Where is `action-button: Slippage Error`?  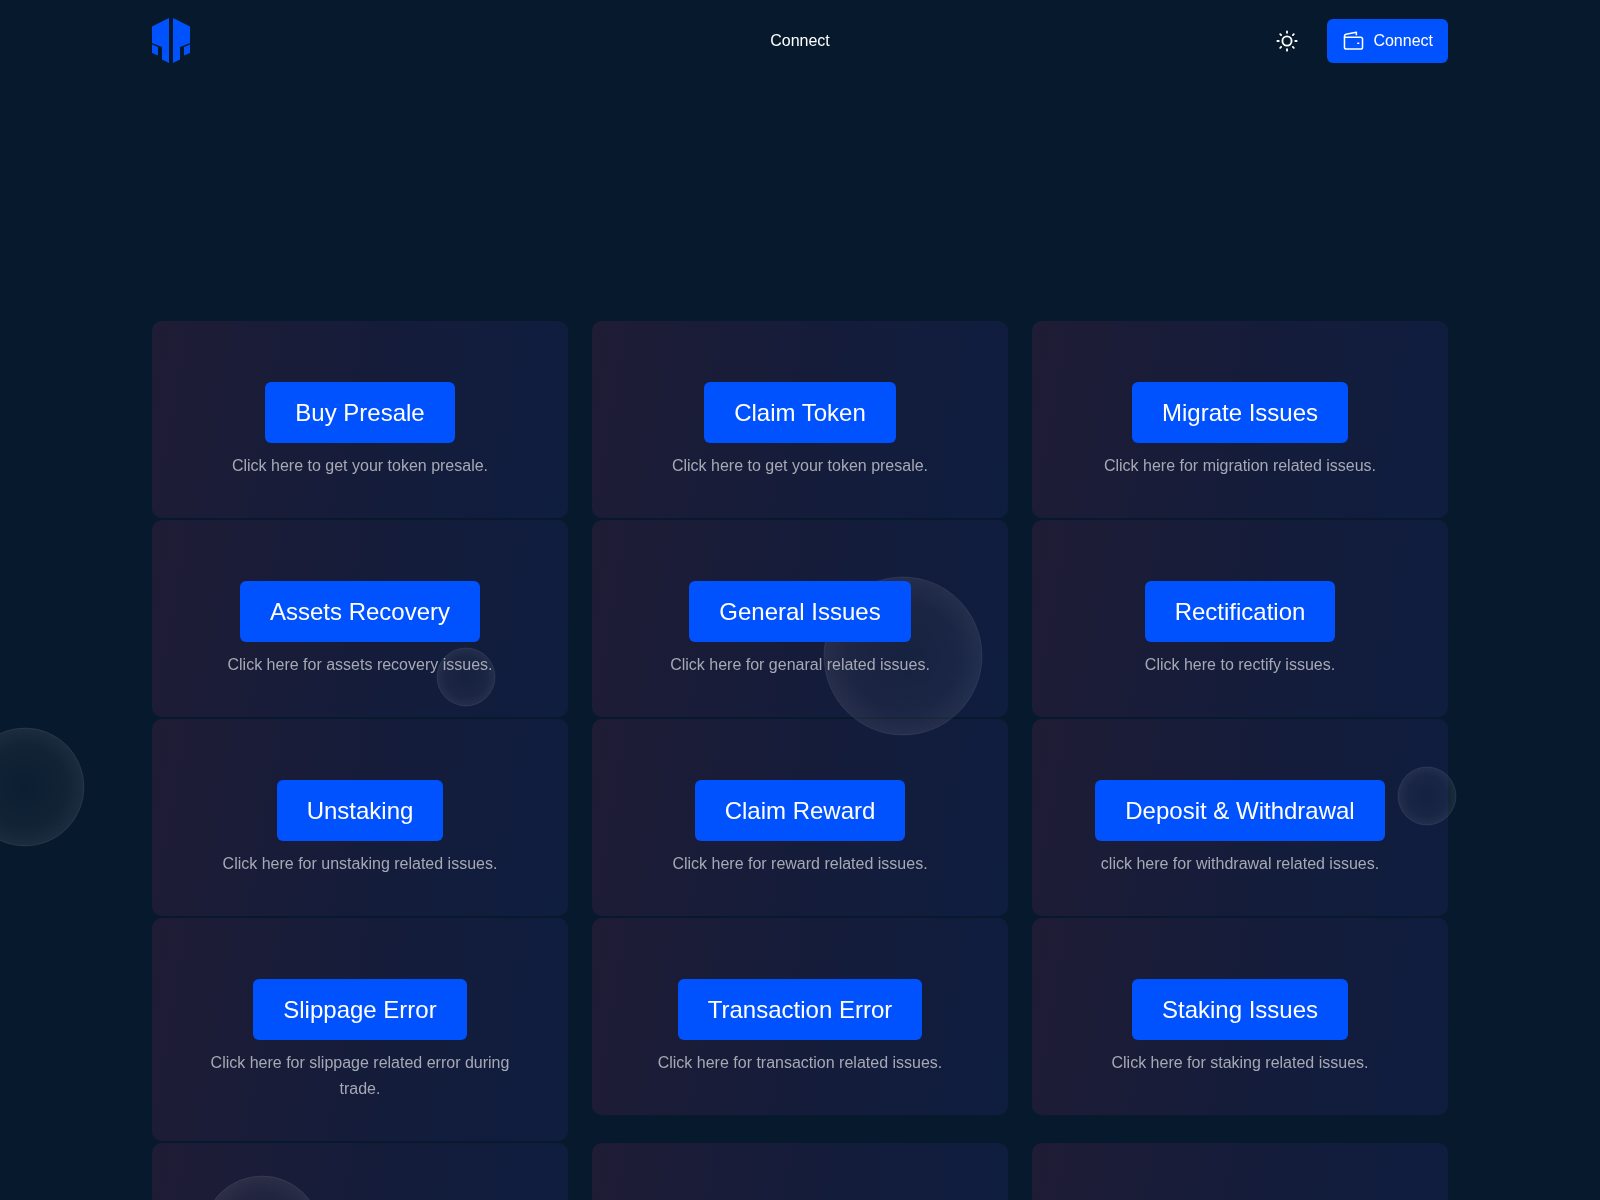
action-button: Slippage Error is located at coordinates (360, 1009).